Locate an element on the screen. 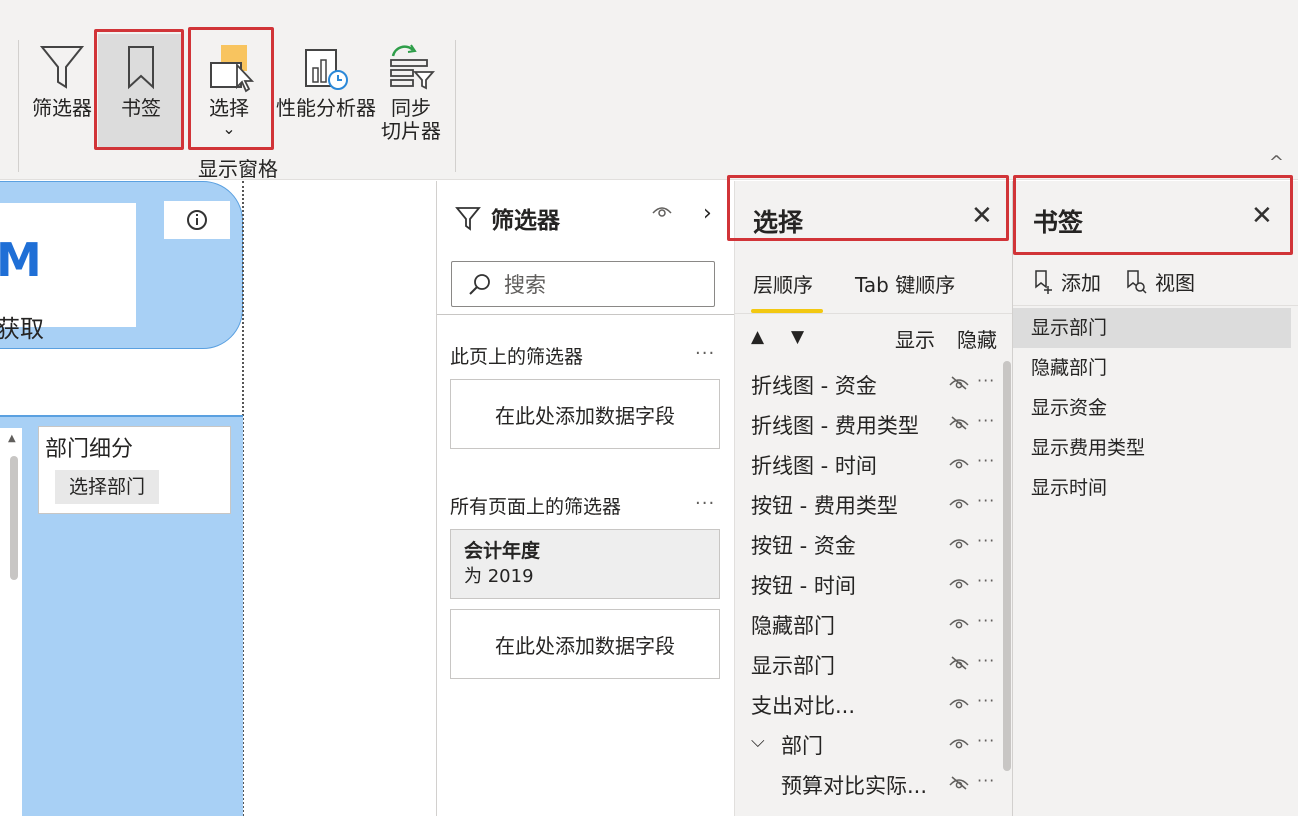 The width and height of the screenshot is (1298, 816). fiscal-year-filter-value: 为 2019 is located at coordinates (499, 576).